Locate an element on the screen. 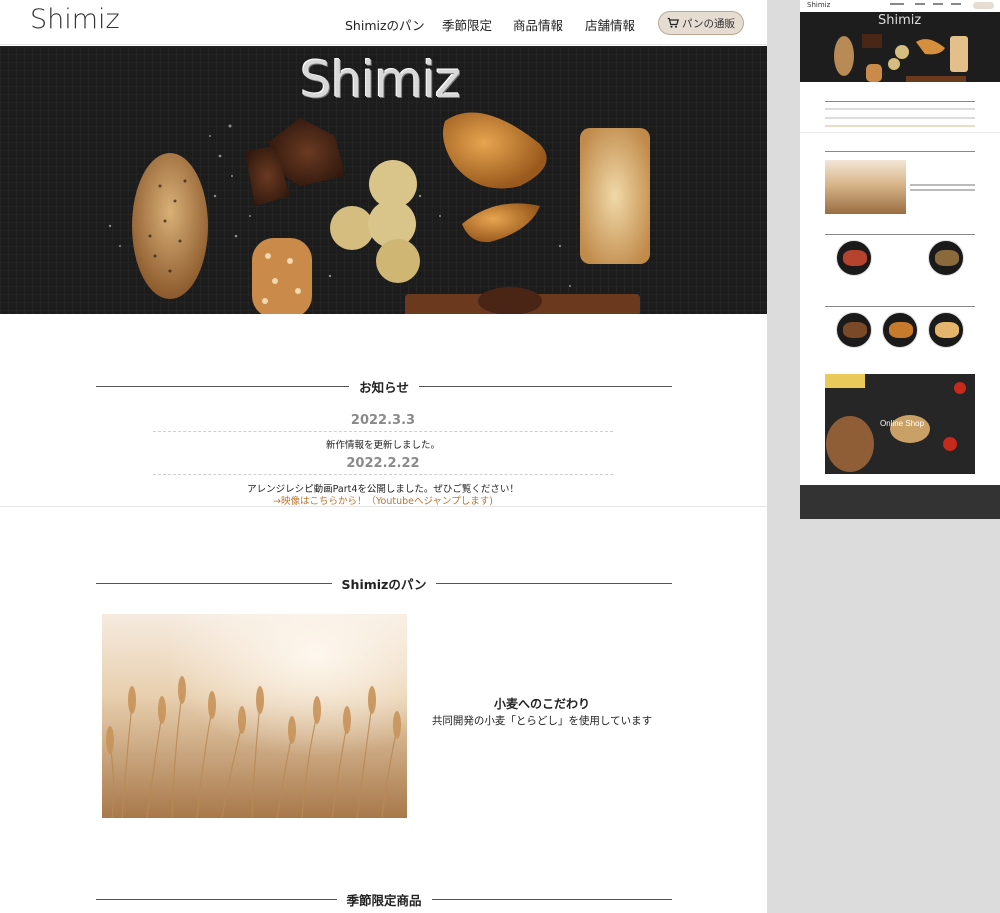  news-heading: お知らせ is located at coordinates (384, 386).